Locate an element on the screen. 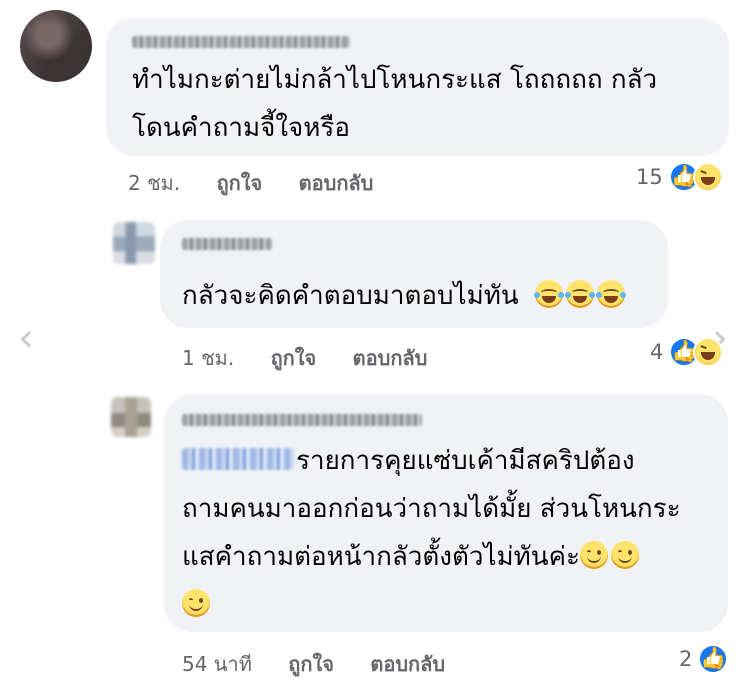  comment-meta: 2 ชม. ถูกใจ ตอบกลับ is located at coordinates (265, 183).